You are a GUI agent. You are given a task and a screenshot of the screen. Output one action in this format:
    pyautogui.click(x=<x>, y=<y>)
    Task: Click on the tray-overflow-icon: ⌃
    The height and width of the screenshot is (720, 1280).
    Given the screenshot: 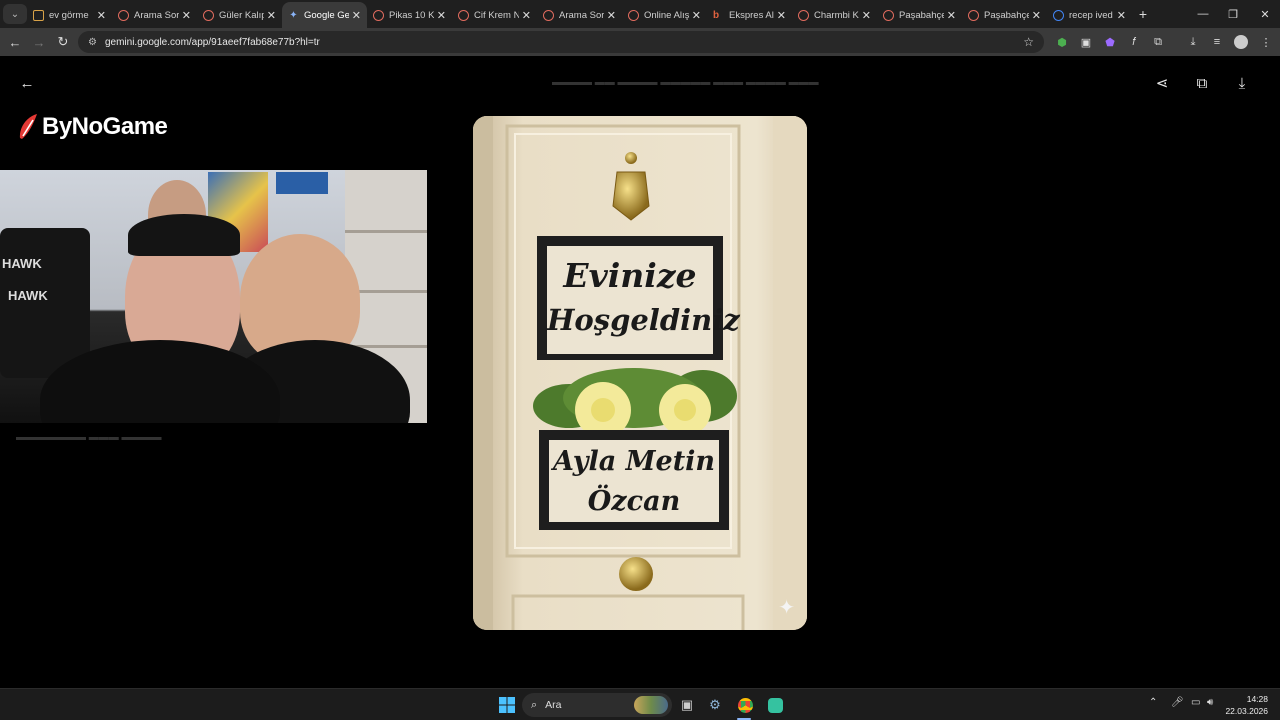 What is the action you would take?
    pyautogui.click(x=1153, y=702)
    